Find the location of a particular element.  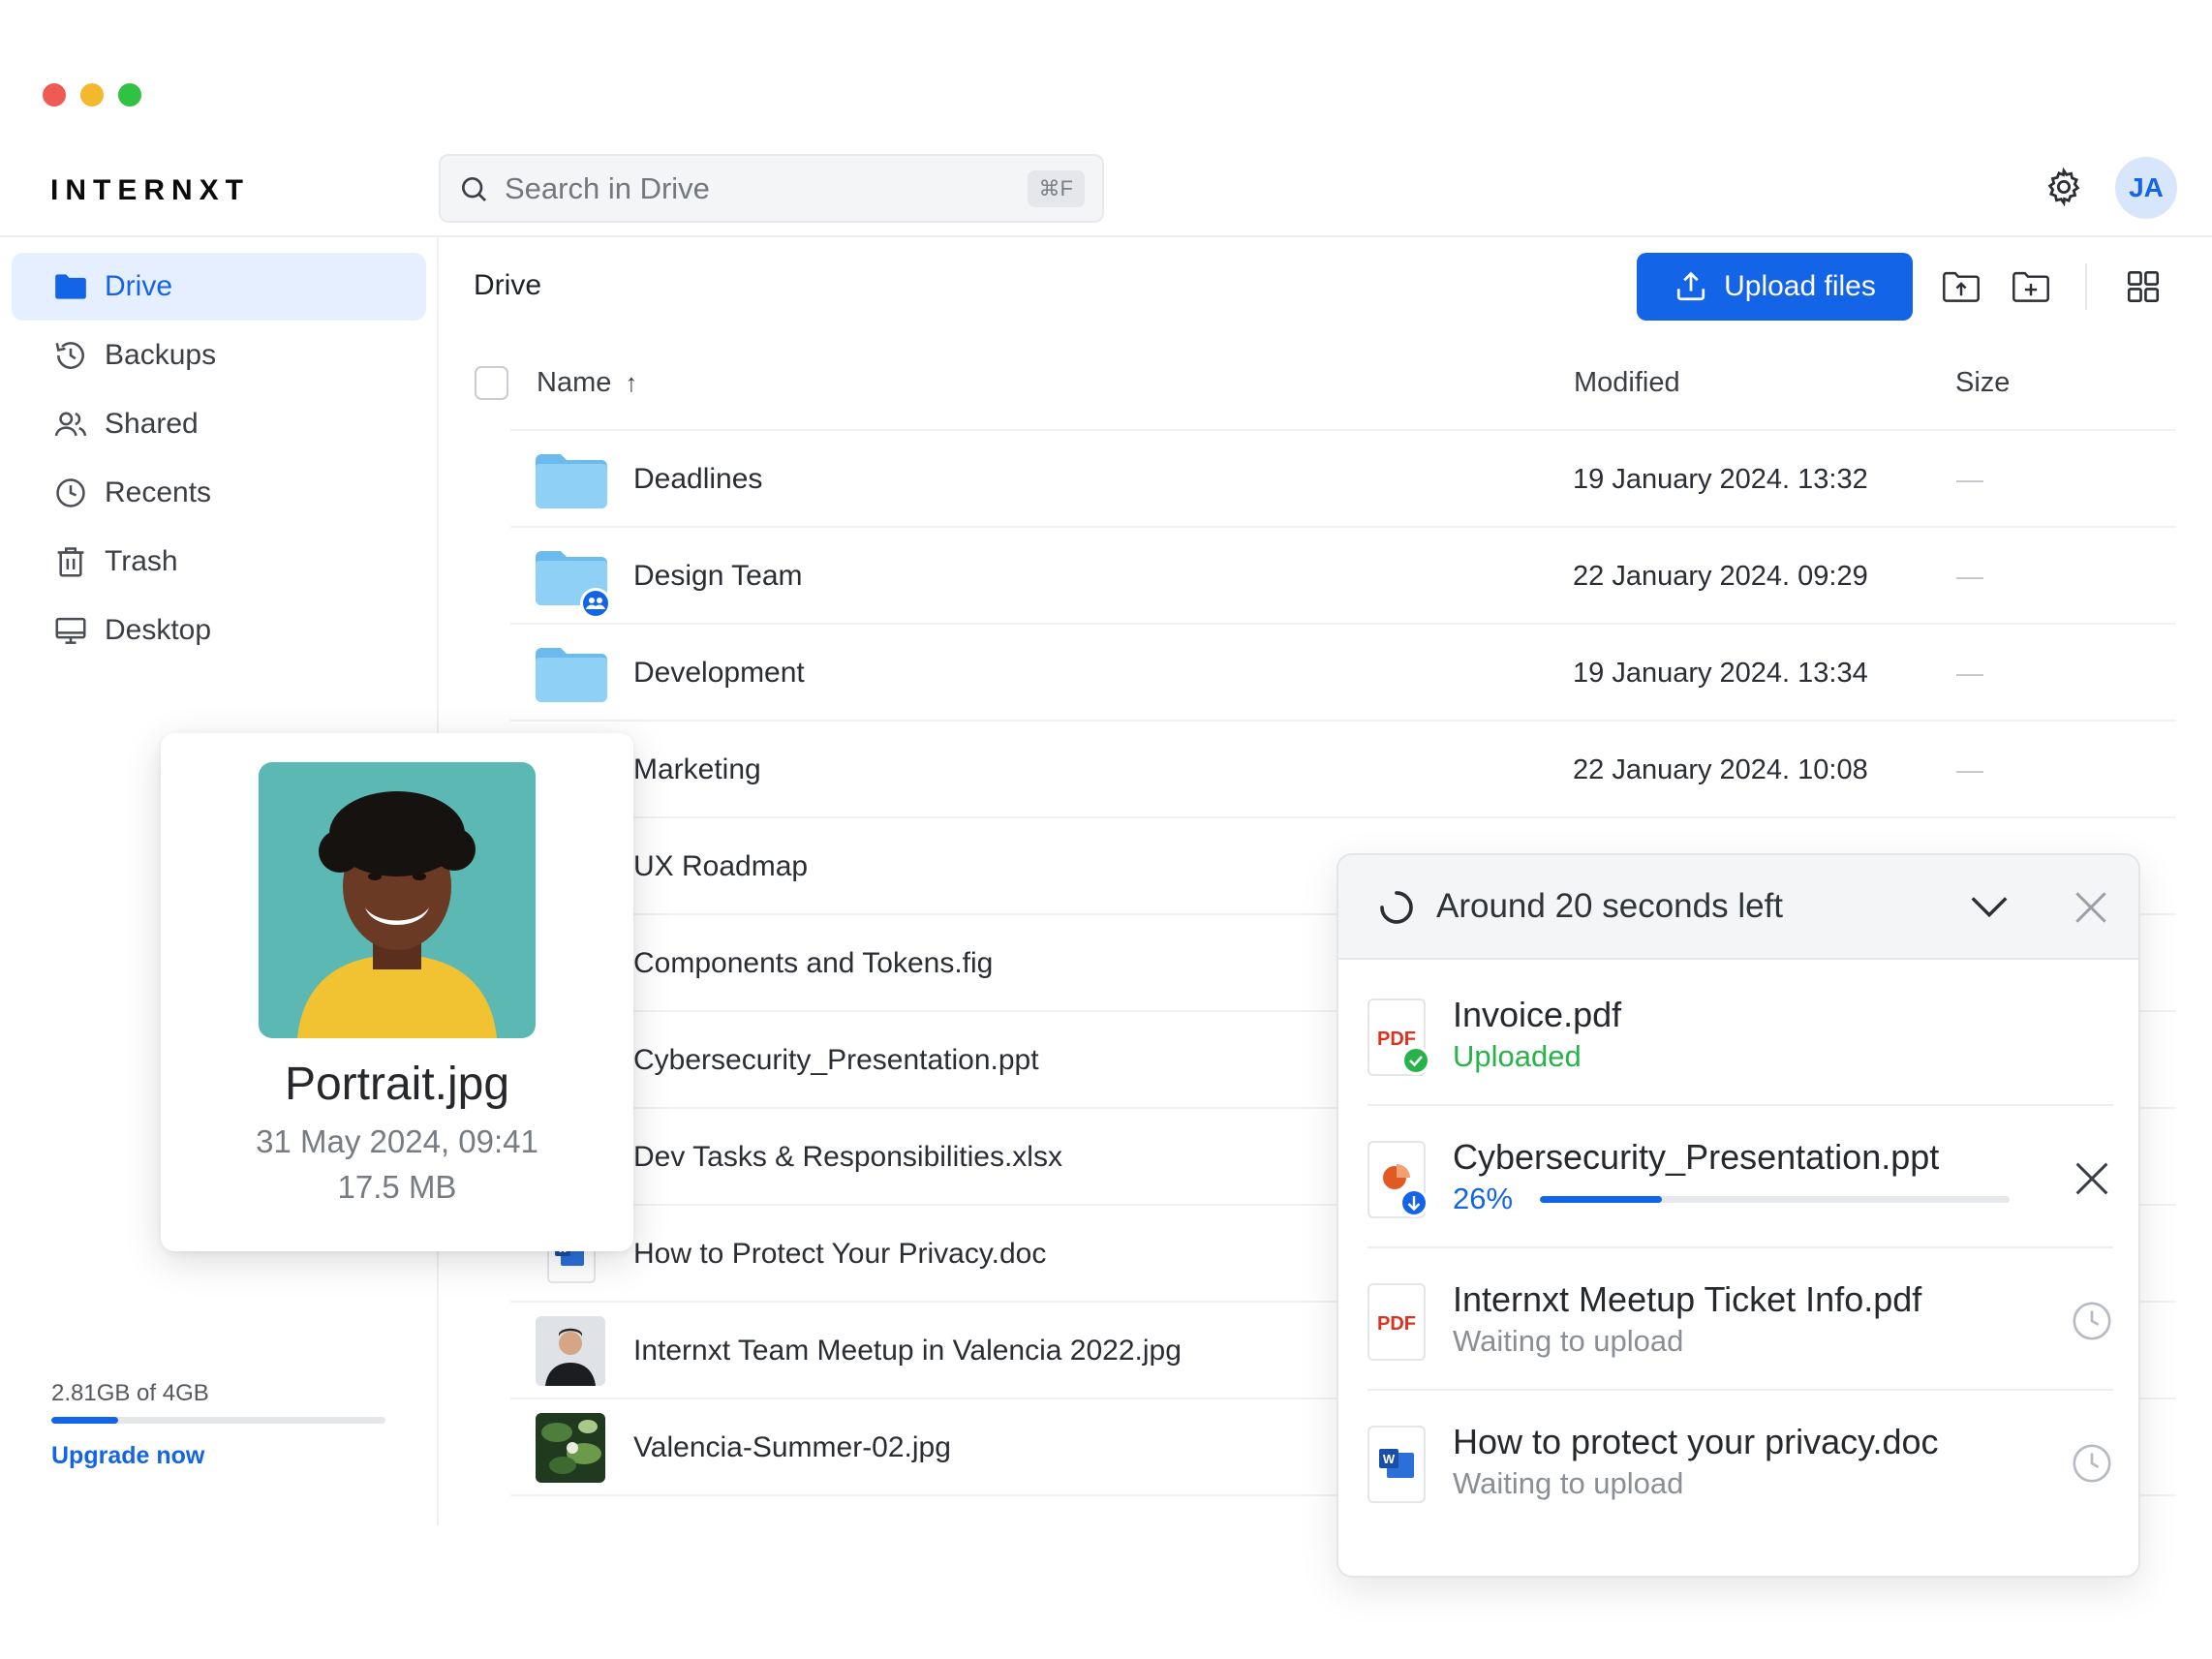

upload-progress-bar is located at coordinates (1775, 1200).